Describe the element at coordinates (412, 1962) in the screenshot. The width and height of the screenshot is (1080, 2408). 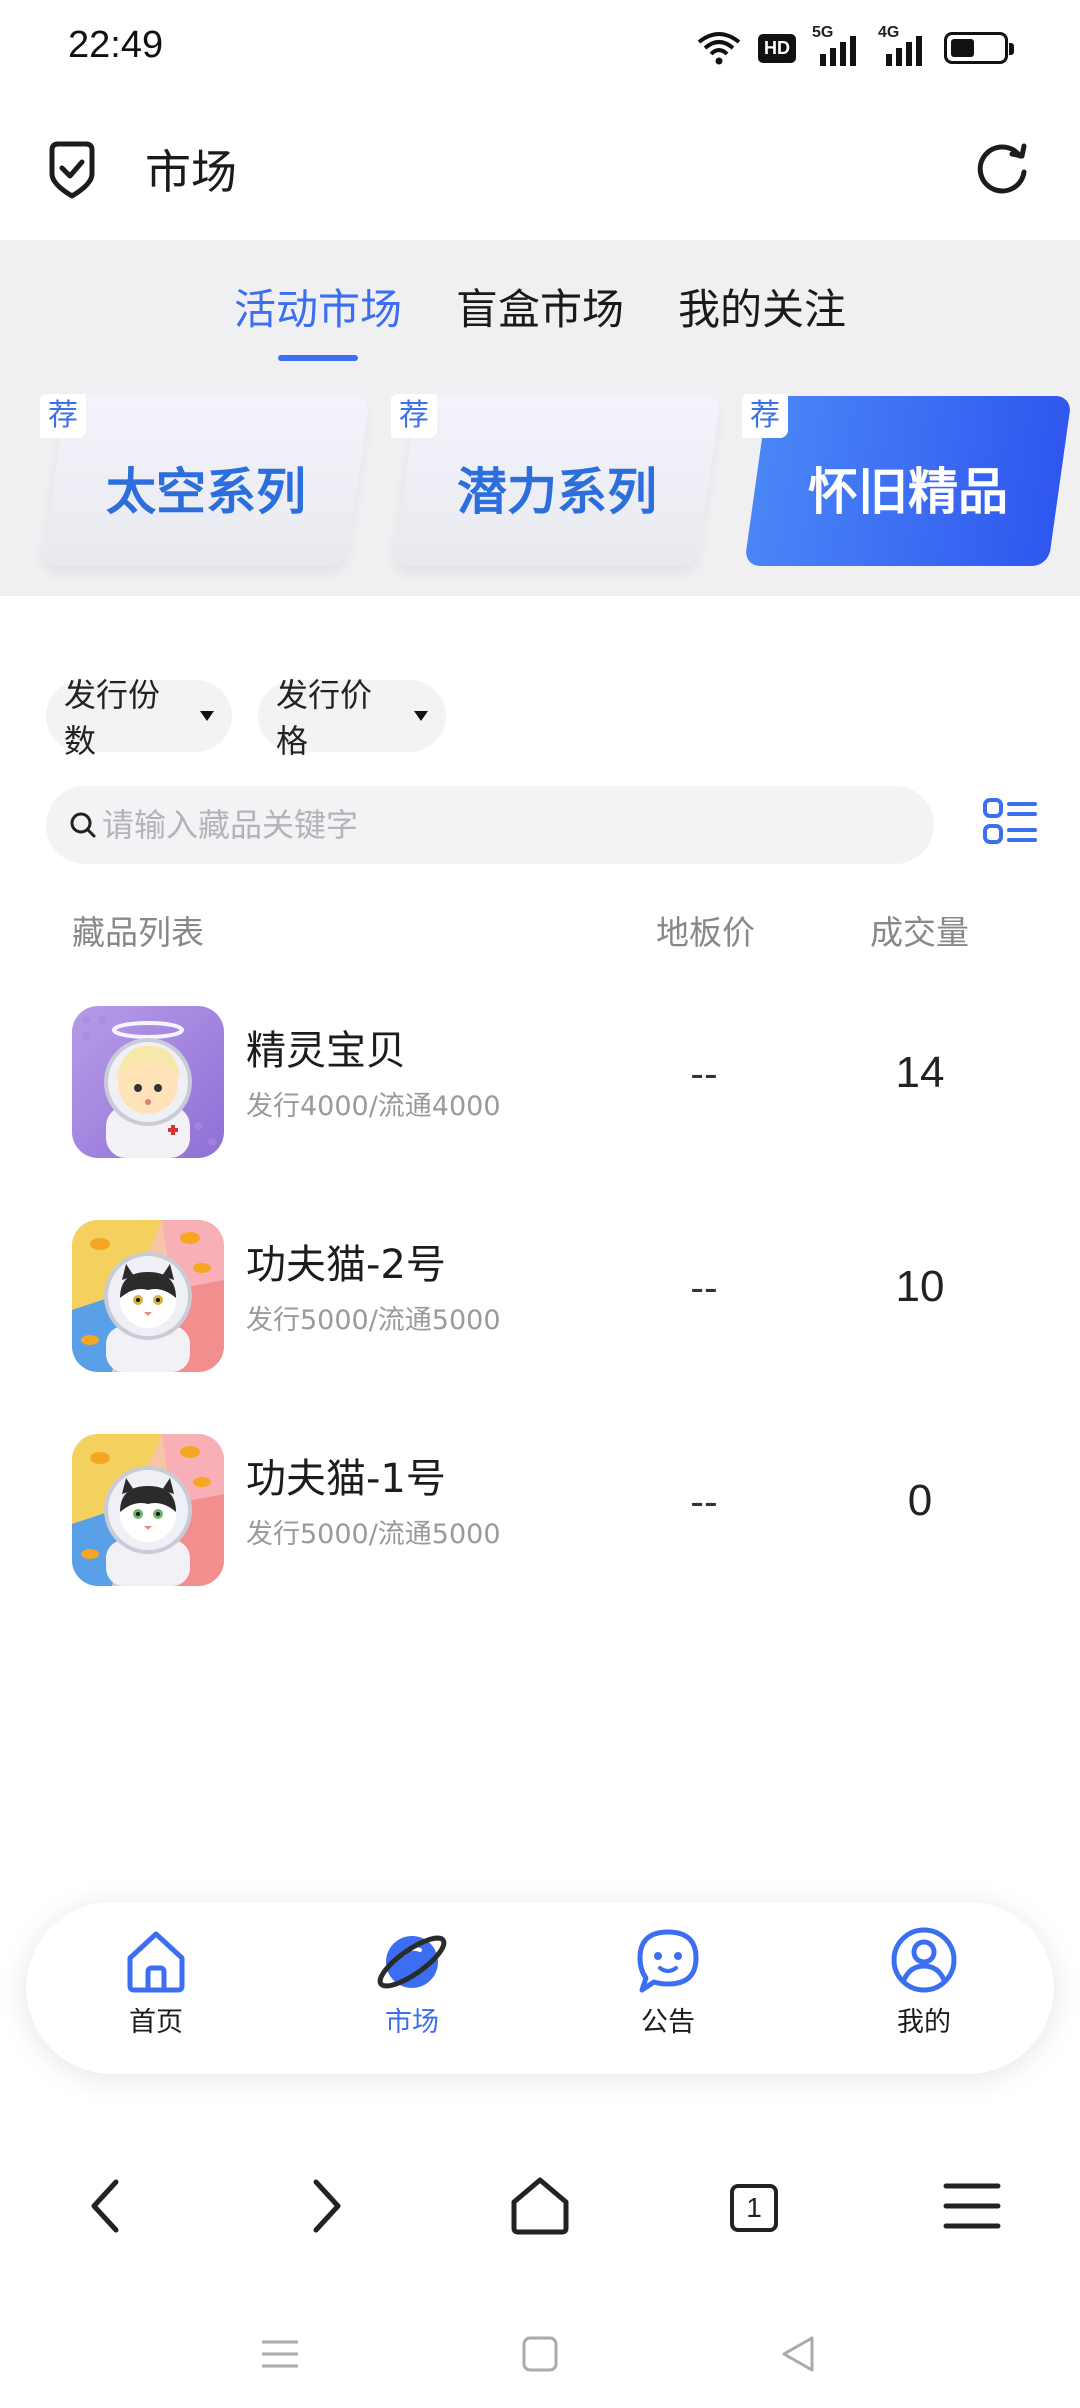
I see `planet-icon` at that location.